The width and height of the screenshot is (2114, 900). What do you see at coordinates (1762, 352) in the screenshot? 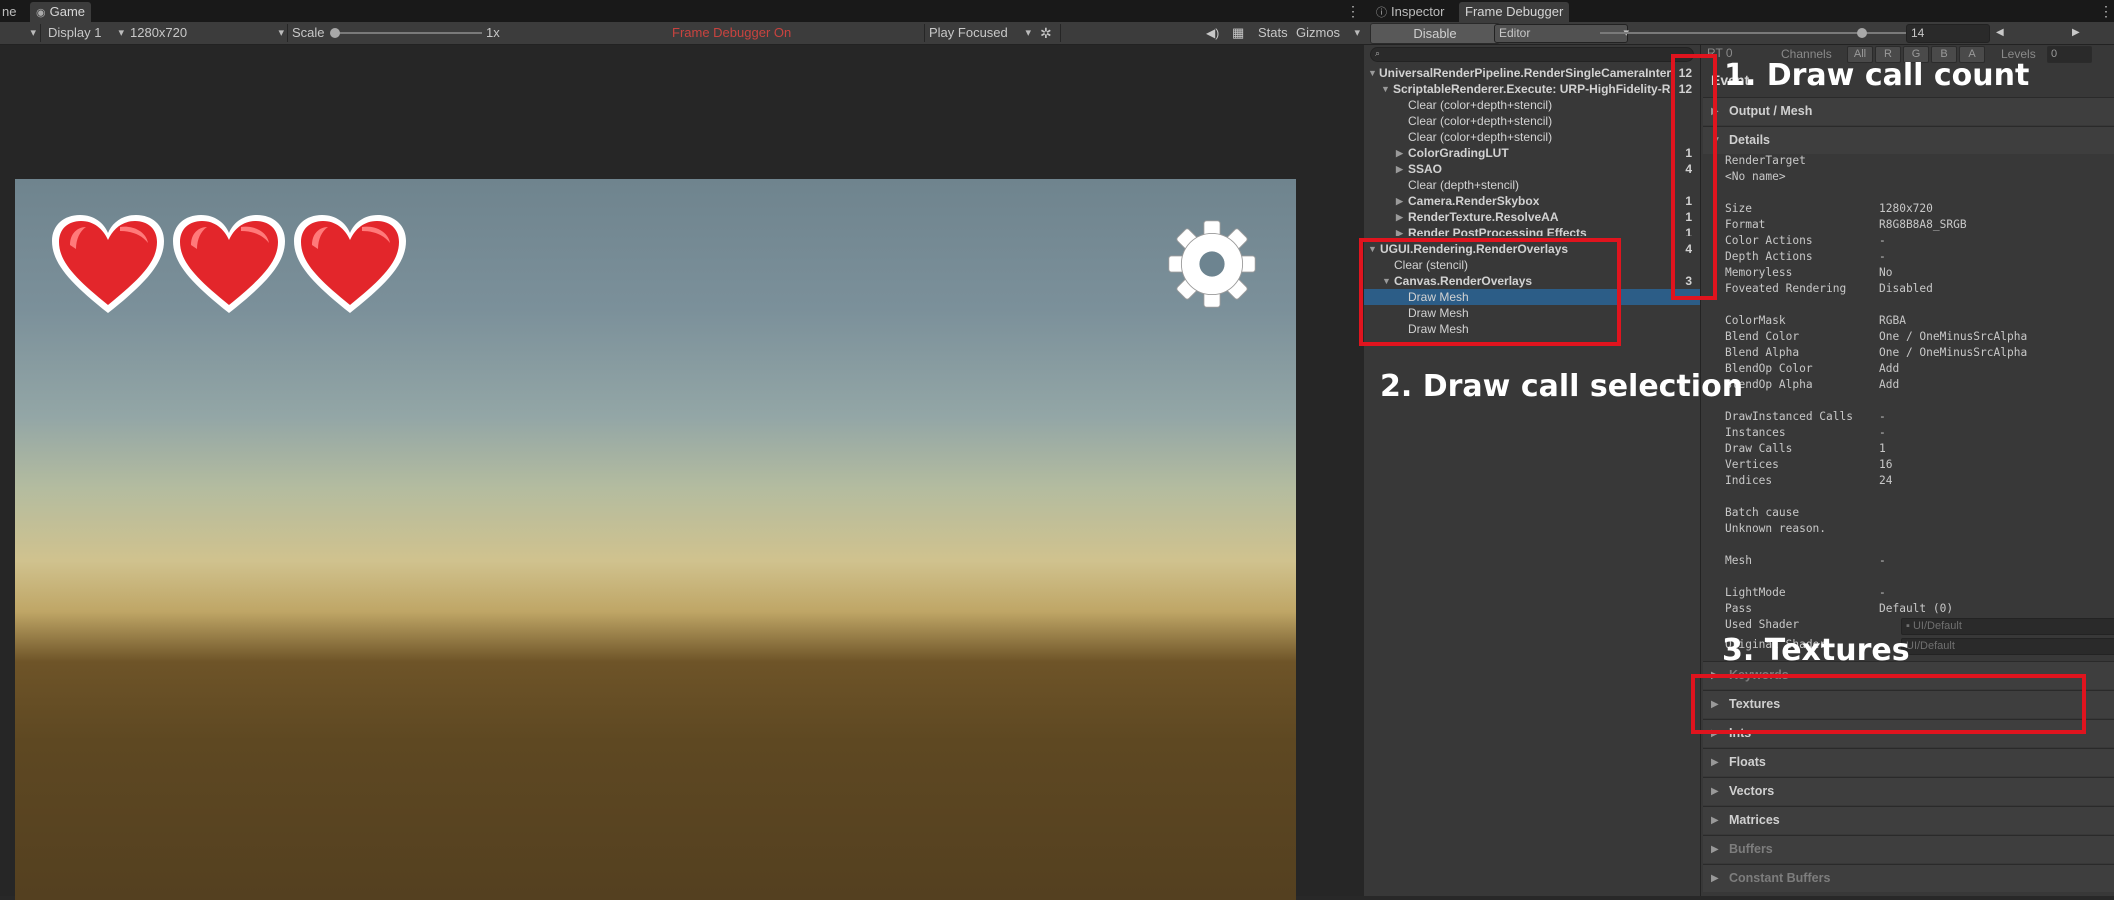
I see `prop-key: Blend Alpha` at bounding box center [1762, 352].